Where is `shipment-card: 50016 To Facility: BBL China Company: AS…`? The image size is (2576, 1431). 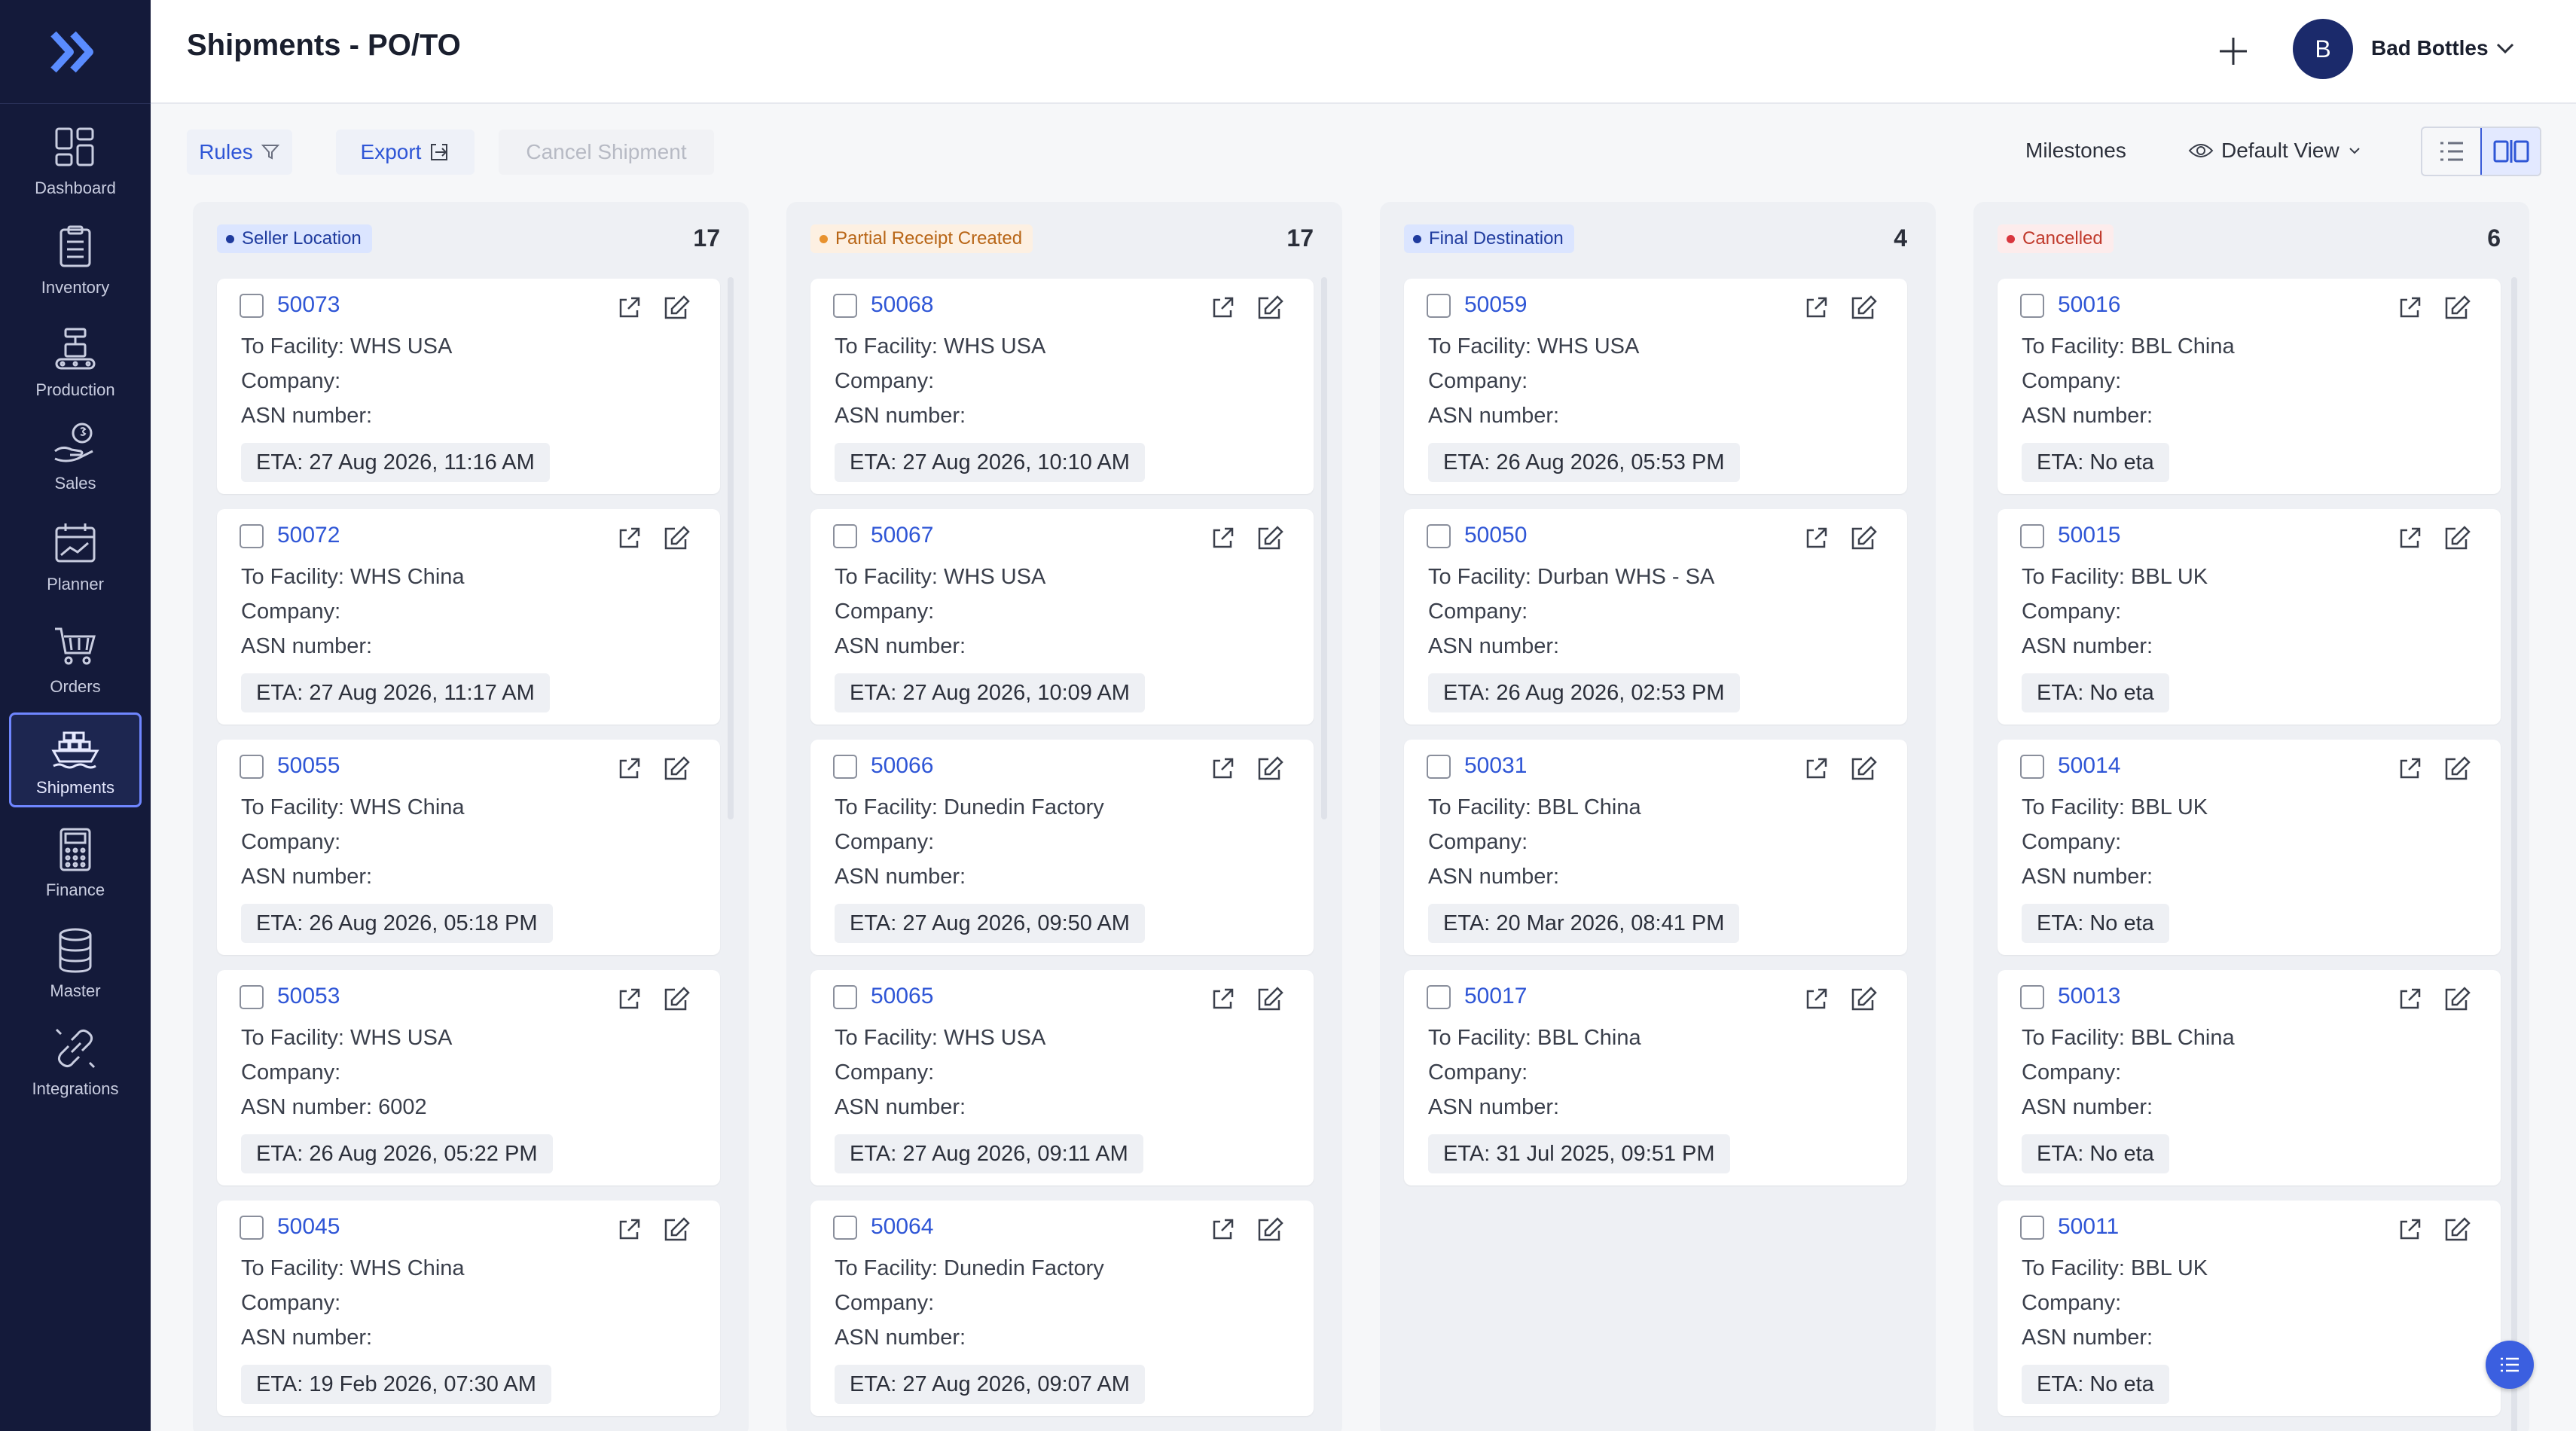
shipment-card: 50016 To Facility: BBL China Company: AS… is located at coordinates (2250, 386).